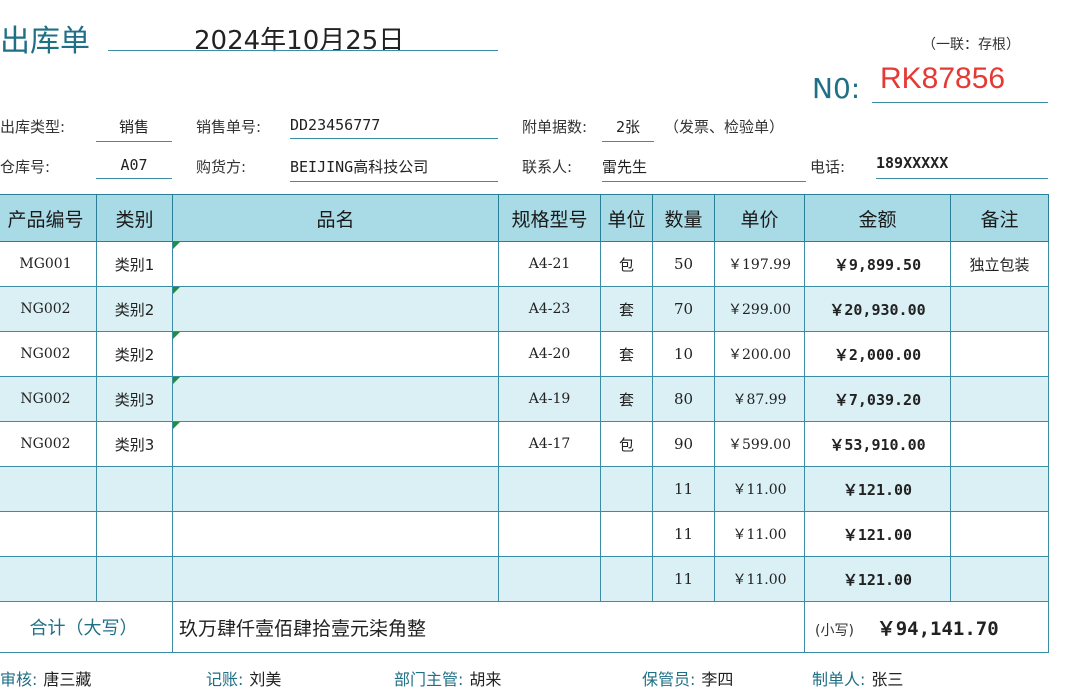 The width and height of the screenshot is (1080, 690). I want to click on footer-dept: 部门主管: 胡来, so click(447, 678).